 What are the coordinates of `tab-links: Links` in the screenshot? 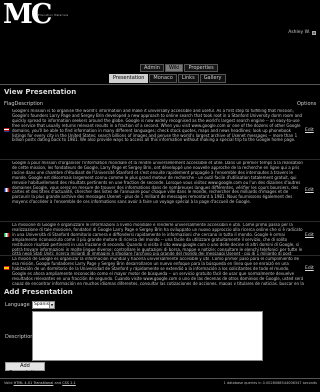 It's located at (188, 78).